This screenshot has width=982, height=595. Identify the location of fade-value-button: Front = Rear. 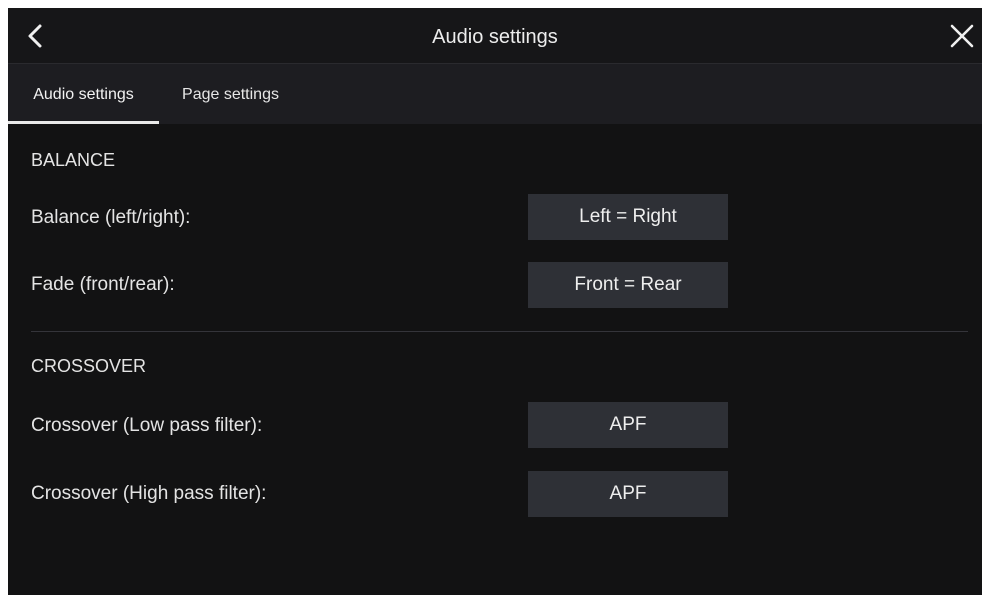
(628, 285).